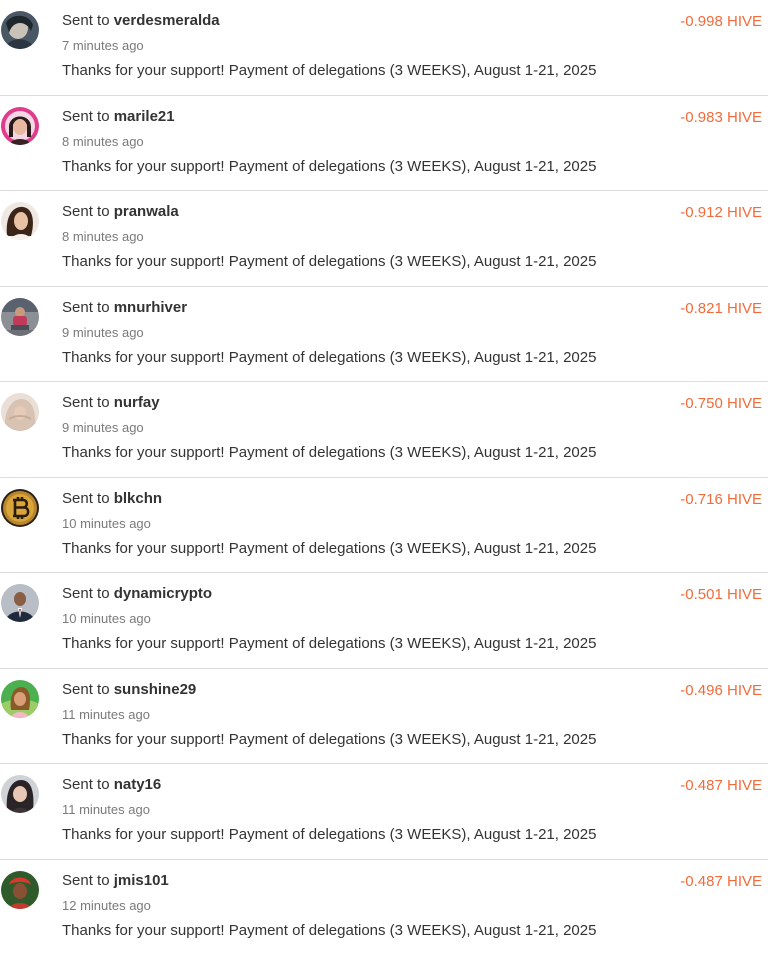  I want to click on transfer-timestamp: 7 minutes ago, so click(103, 45).